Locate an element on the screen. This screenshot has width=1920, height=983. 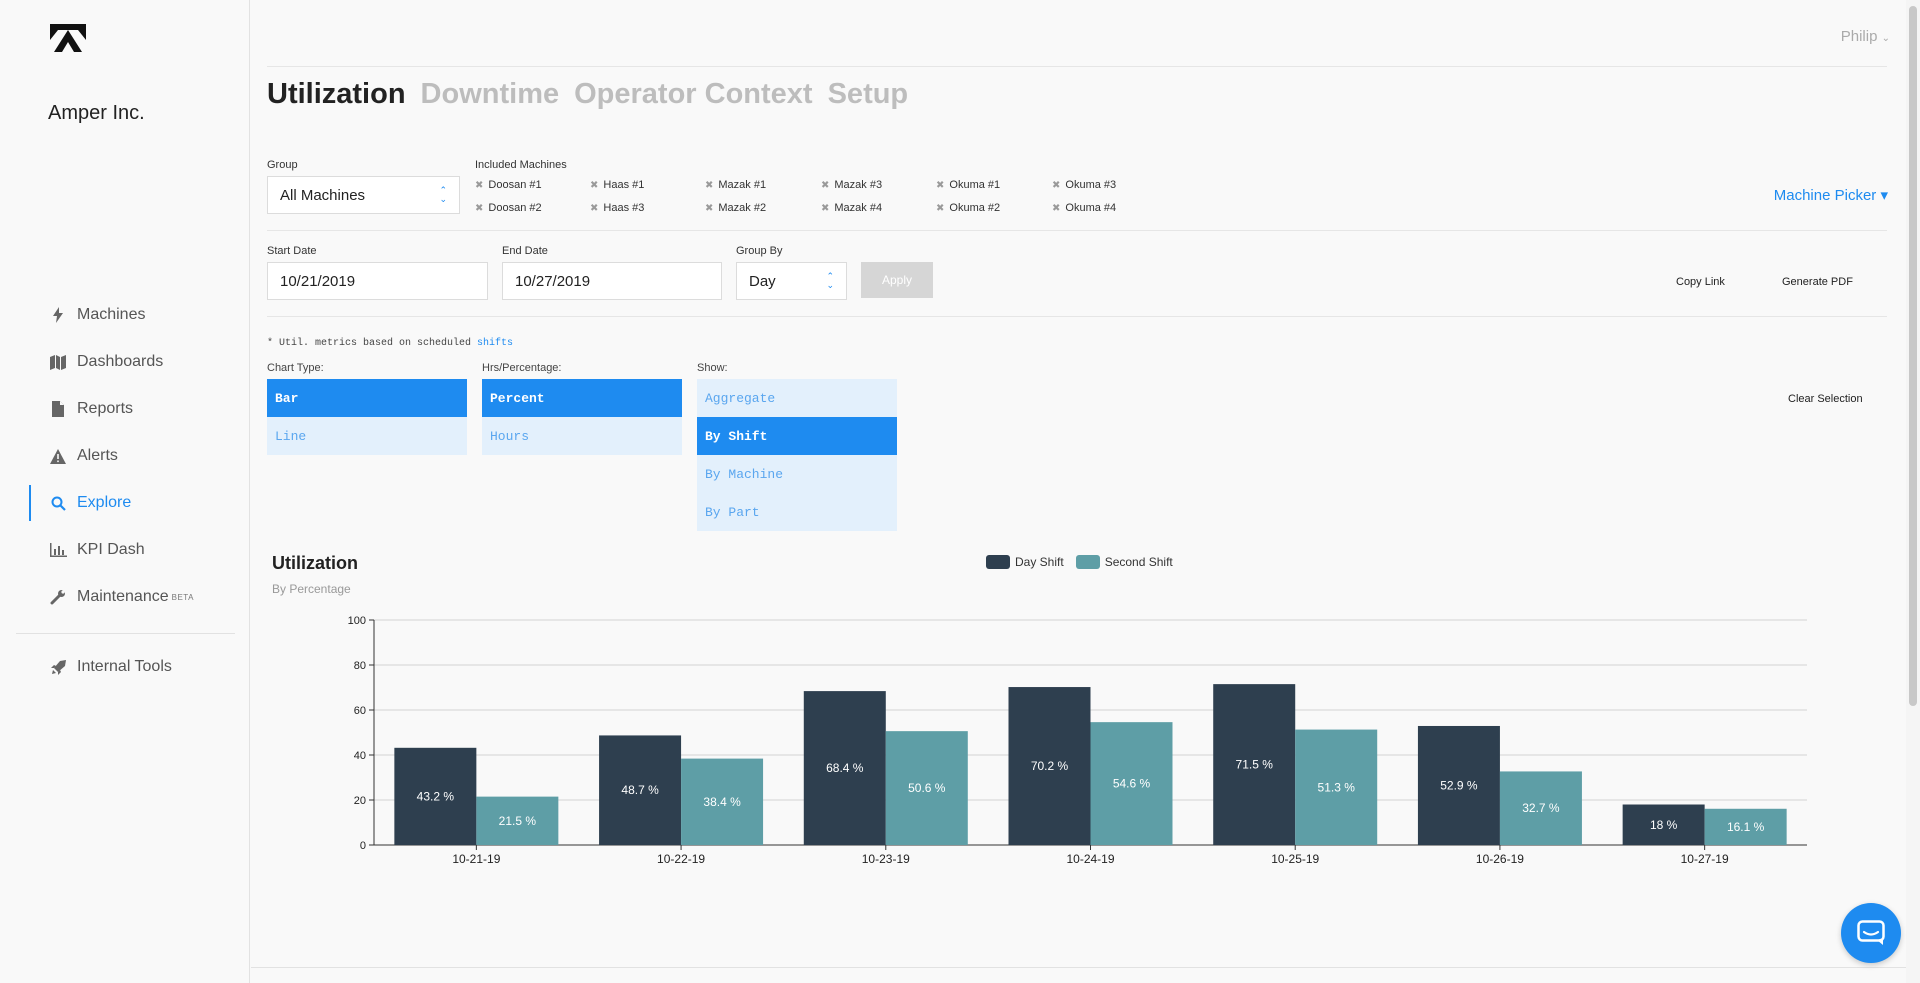
machine-chip-okuma-1: ✖ Okuma #1 is located at coordinates (968, 185).